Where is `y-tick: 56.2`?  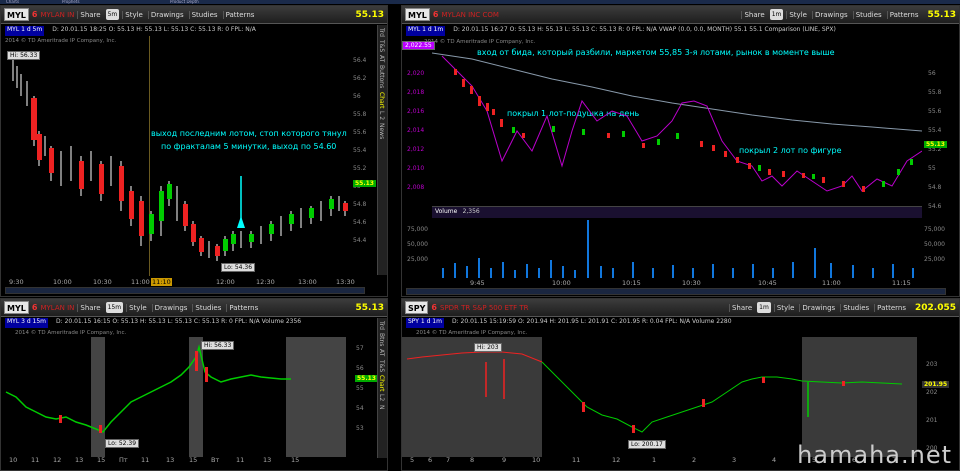
y-tick: 56.2 is located at coordinates (360, 78).